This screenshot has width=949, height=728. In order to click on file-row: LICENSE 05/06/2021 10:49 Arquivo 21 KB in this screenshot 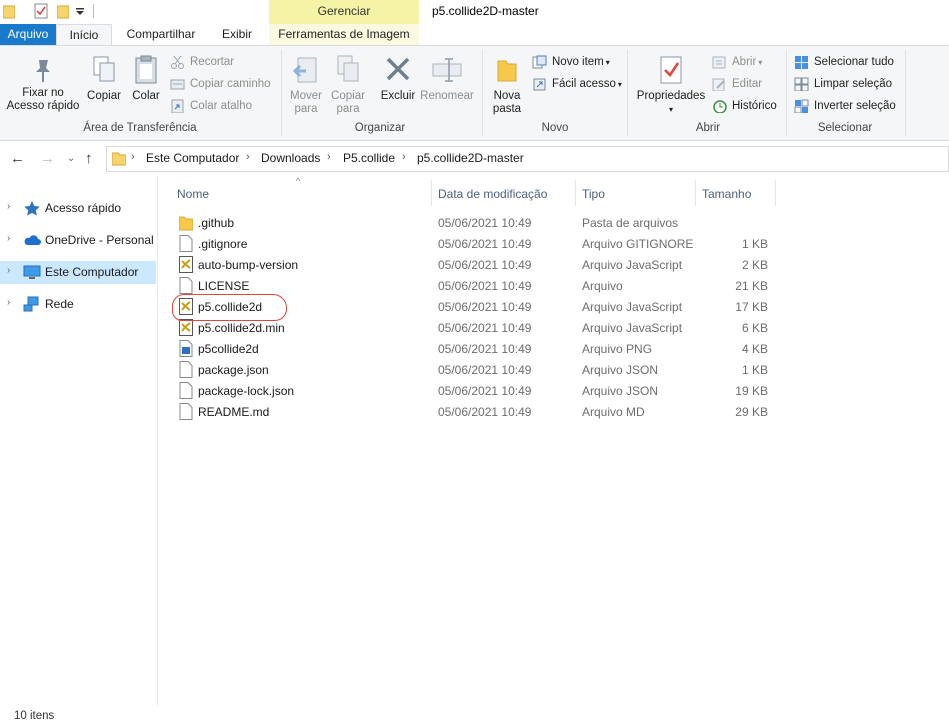, I will do `click(474, 285)`.